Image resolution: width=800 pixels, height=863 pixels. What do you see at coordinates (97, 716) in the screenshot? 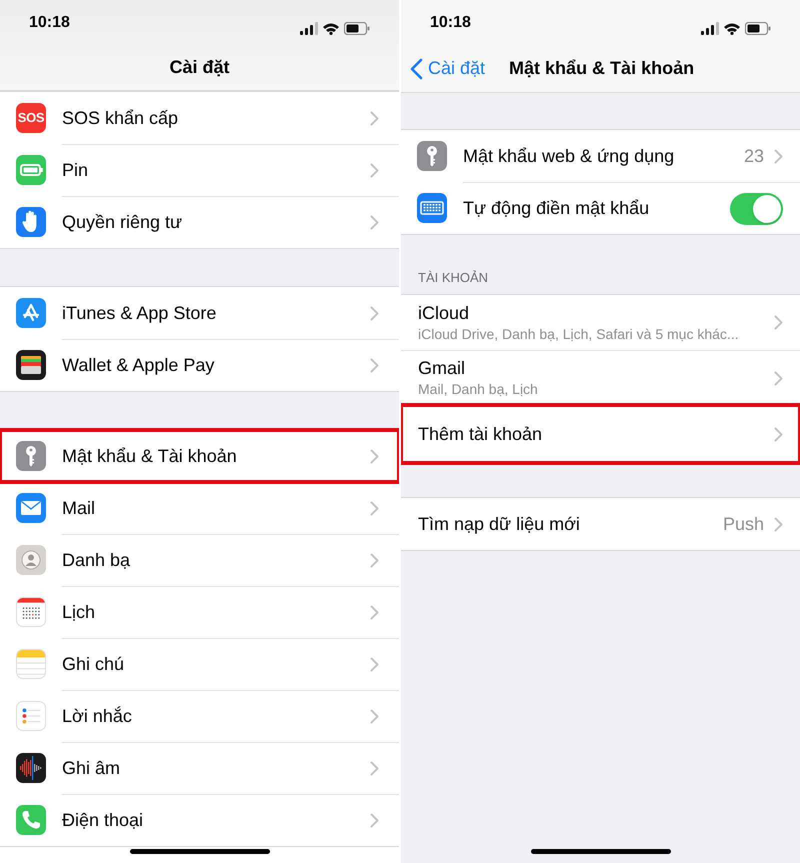
I see `row-label: Lời nhắc` at bounding box center [97, 716].